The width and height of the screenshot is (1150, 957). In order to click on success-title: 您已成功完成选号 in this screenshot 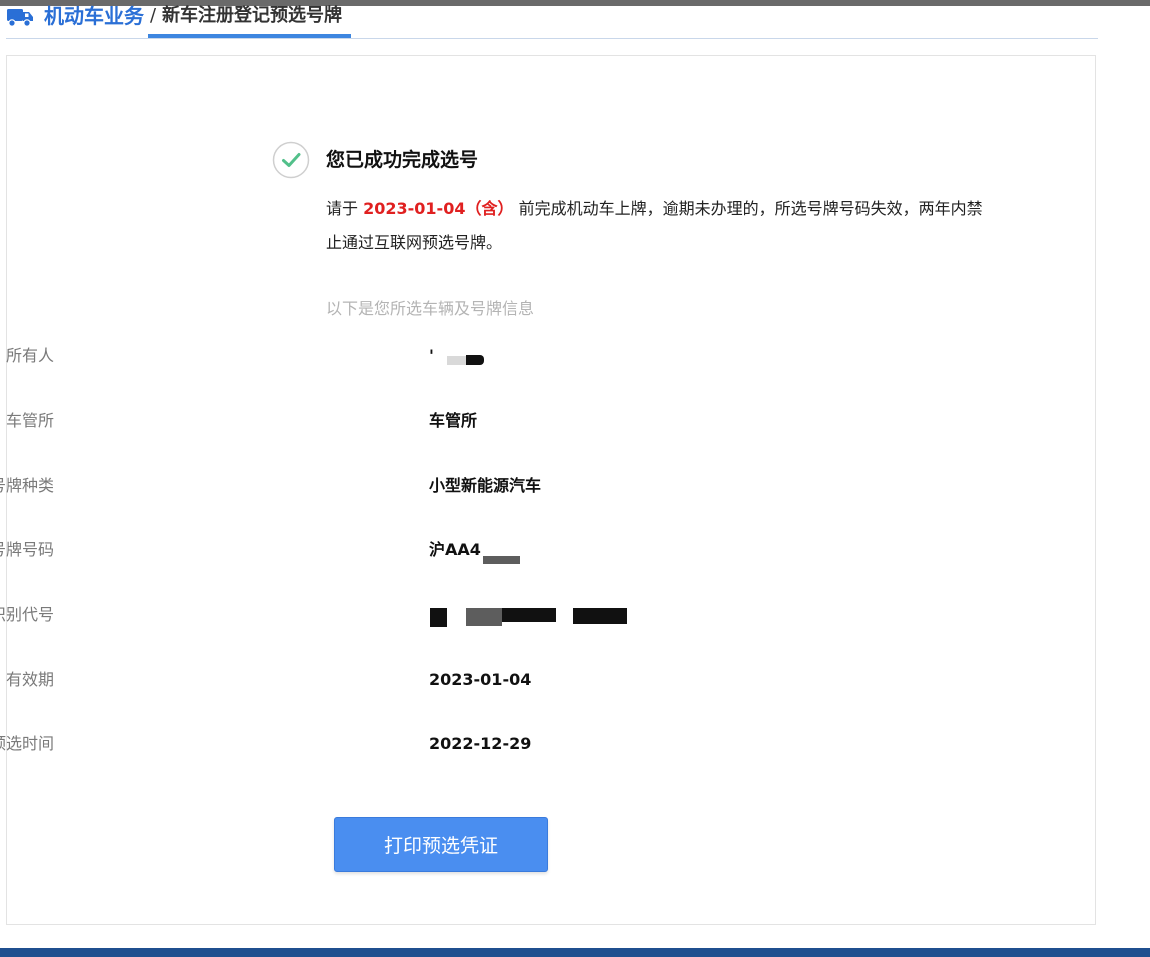, I will do `click(402, 160)`.